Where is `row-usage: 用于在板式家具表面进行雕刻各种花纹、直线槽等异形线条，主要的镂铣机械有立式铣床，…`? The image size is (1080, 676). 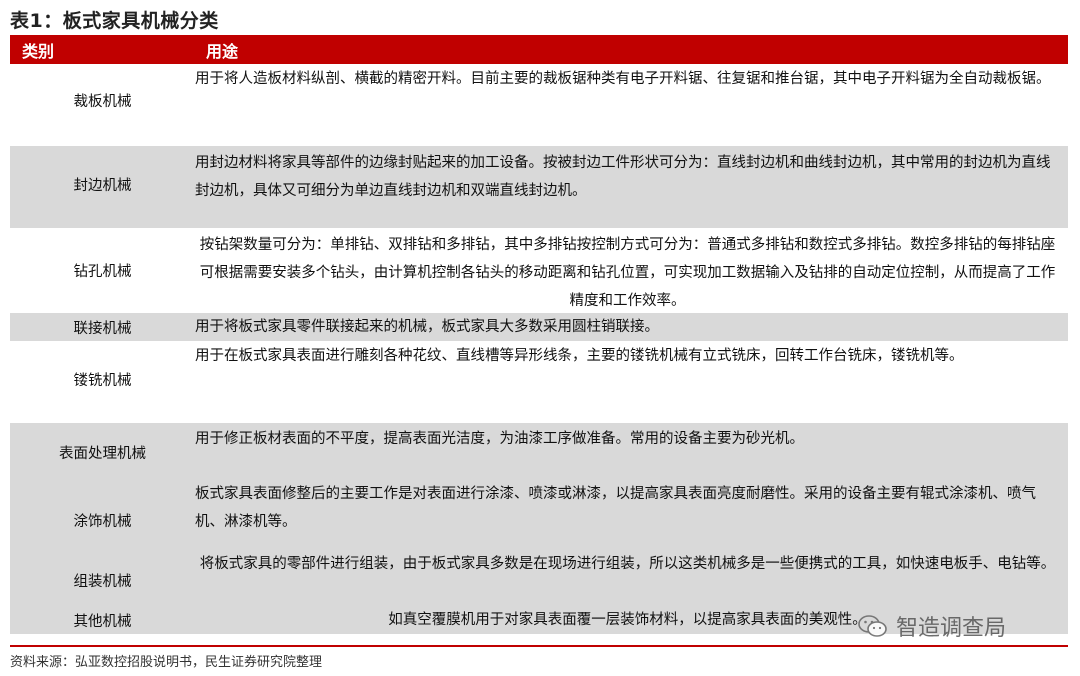
row-usage: 用于在板式家具表面进行雕刻各种花纹、直线槽等异形线条，主要的镂铣机械有立式铣床，… is located at coordinates (579, 356).